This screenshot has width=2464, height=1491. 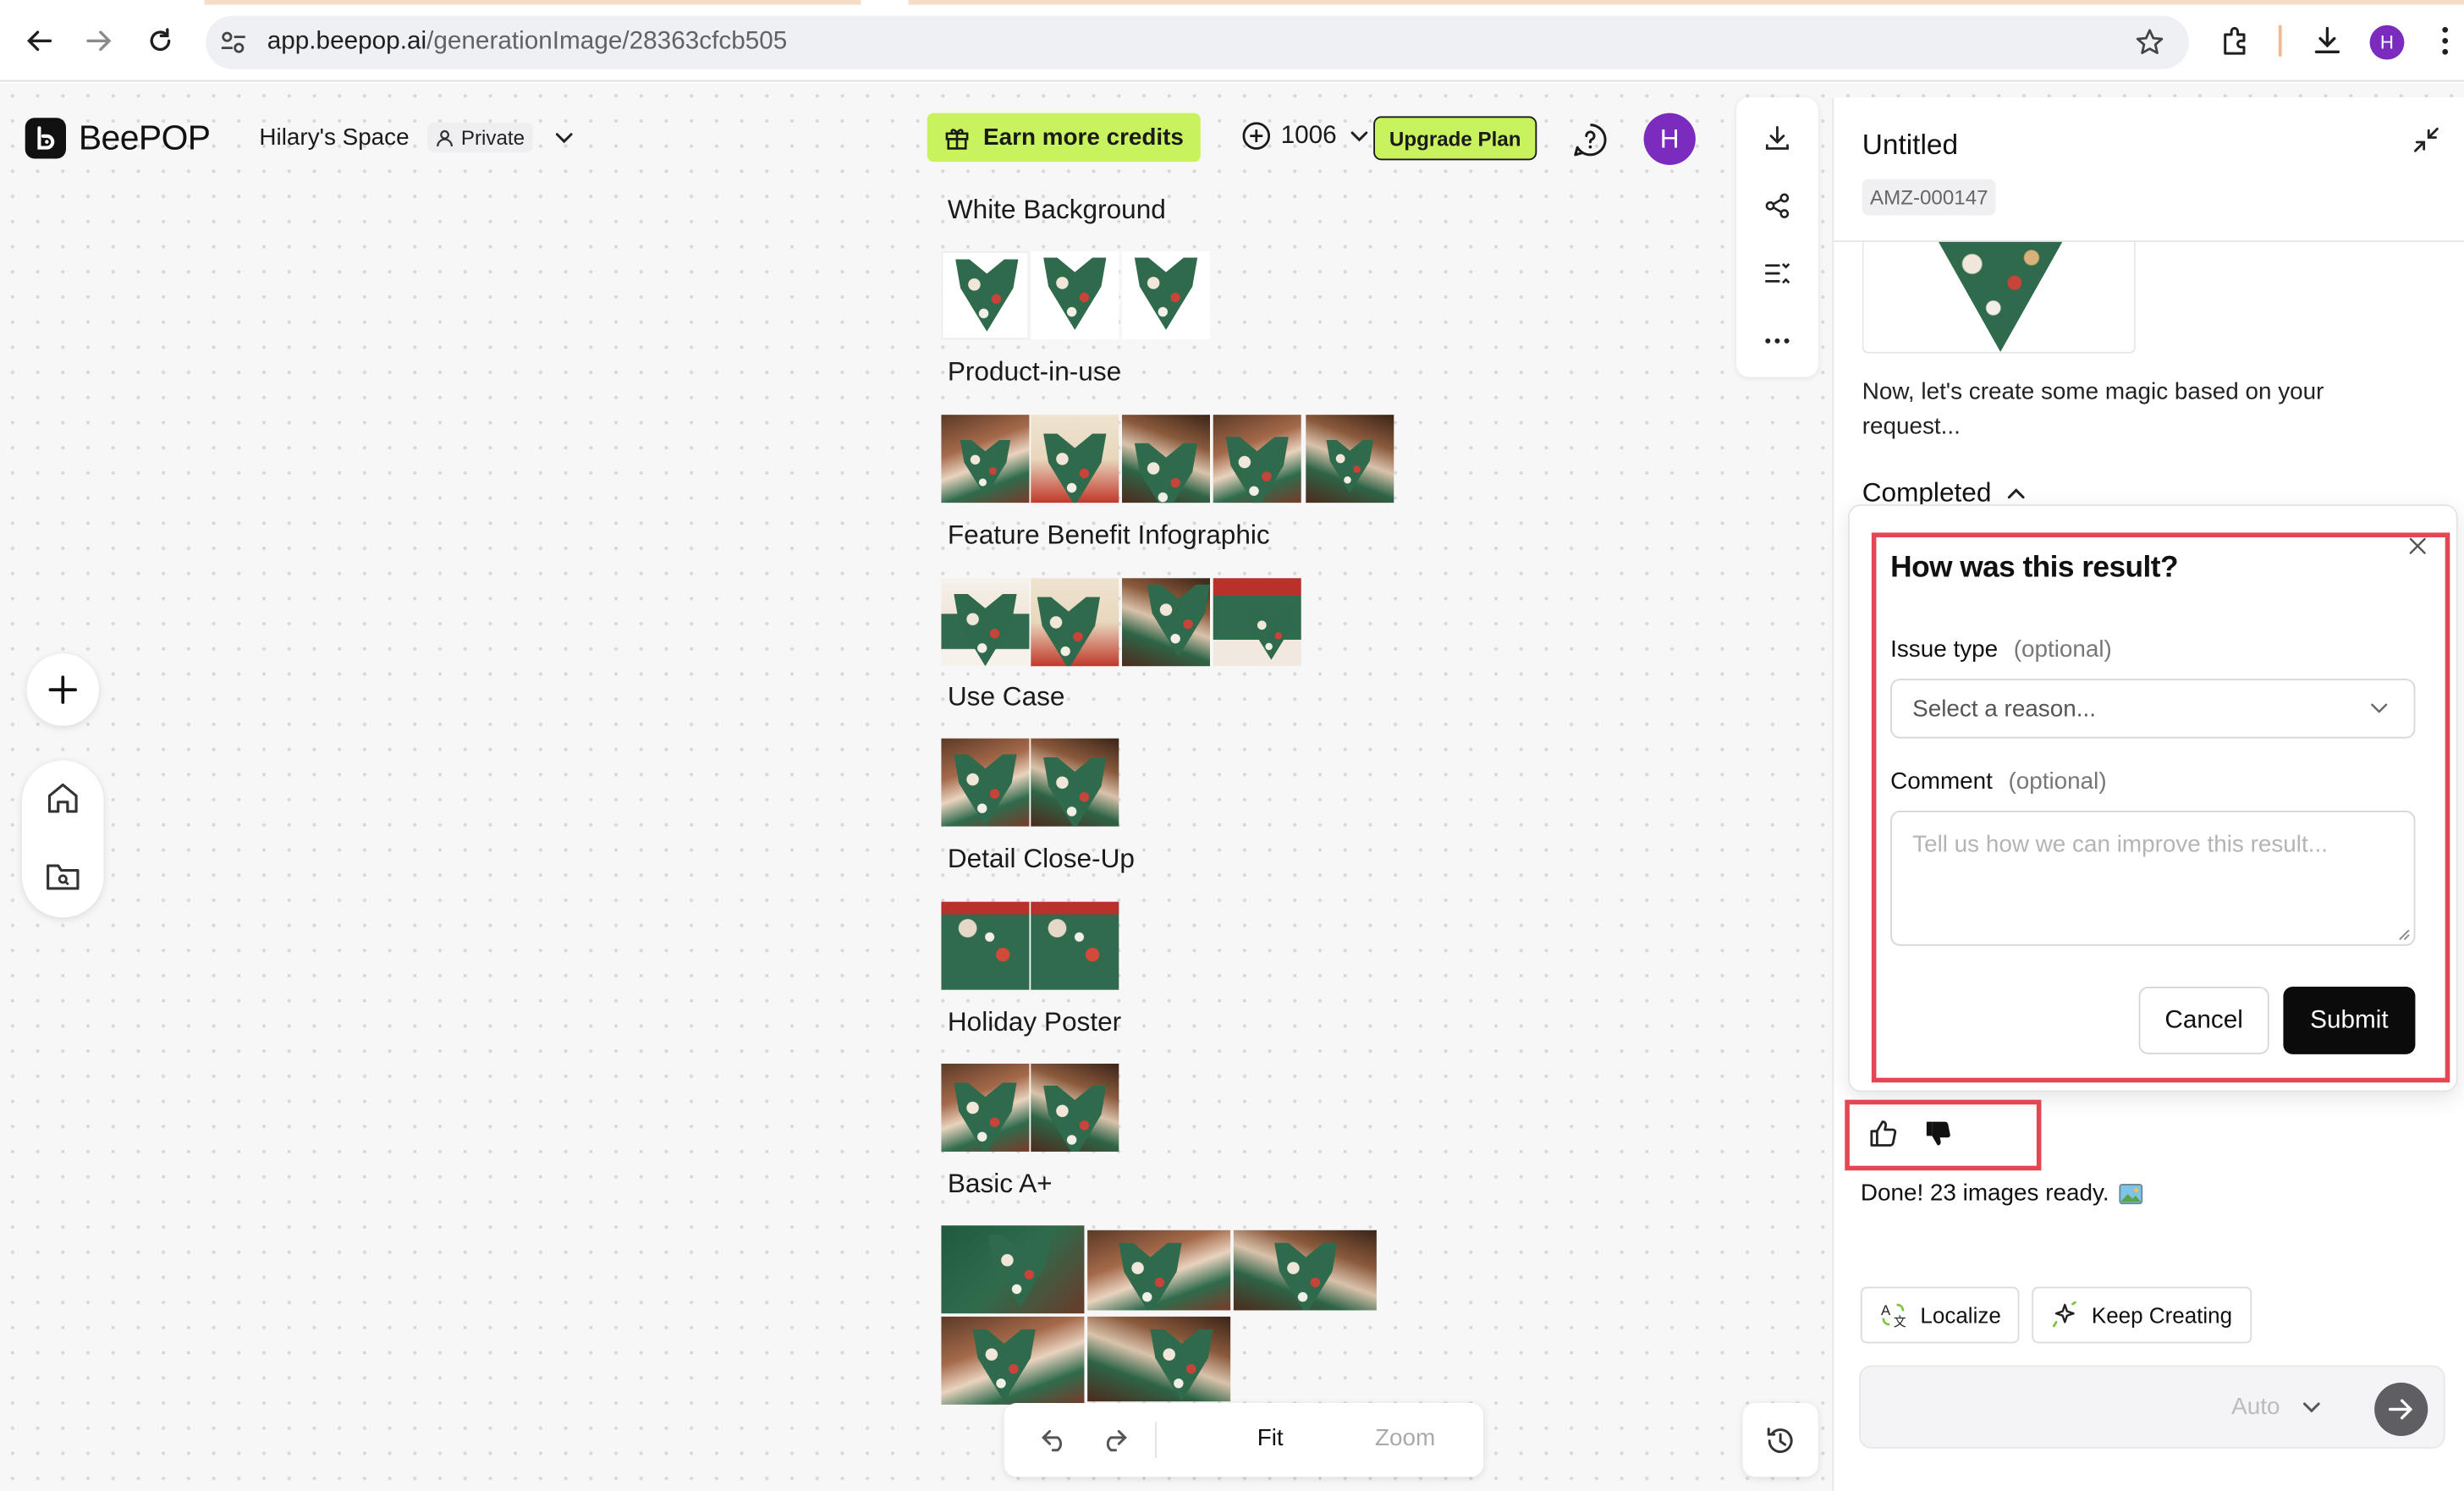 What do you see at coordinates (144, 137) in the screenshot?
I see `brand-name: BeePOP` at bounding box center [144, 137].